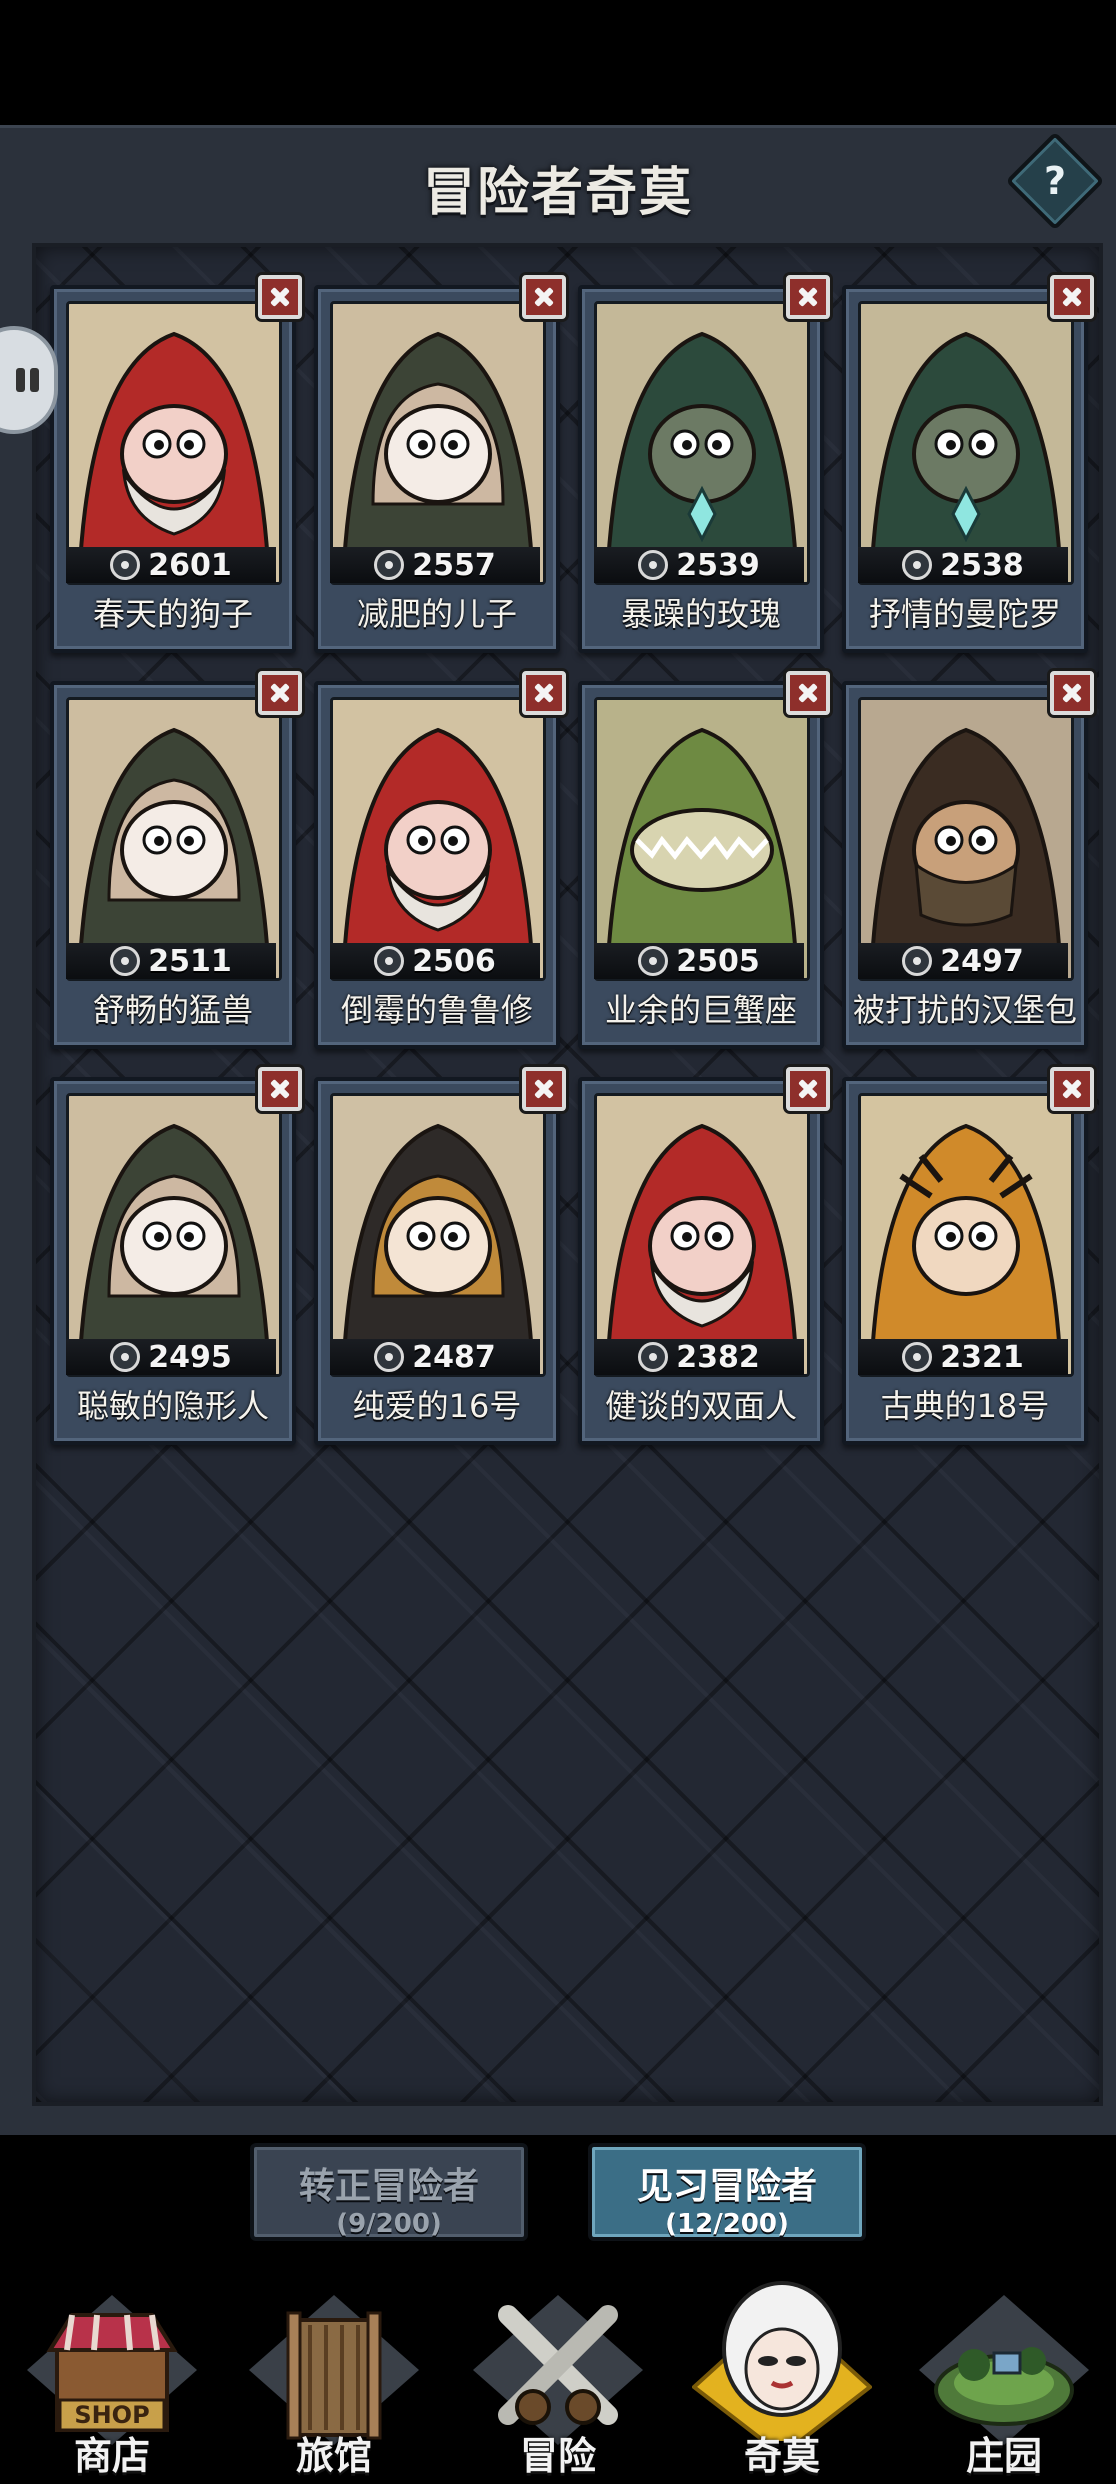  I want to click on nav-shop: SHOP 商店, so click(112, 2369).